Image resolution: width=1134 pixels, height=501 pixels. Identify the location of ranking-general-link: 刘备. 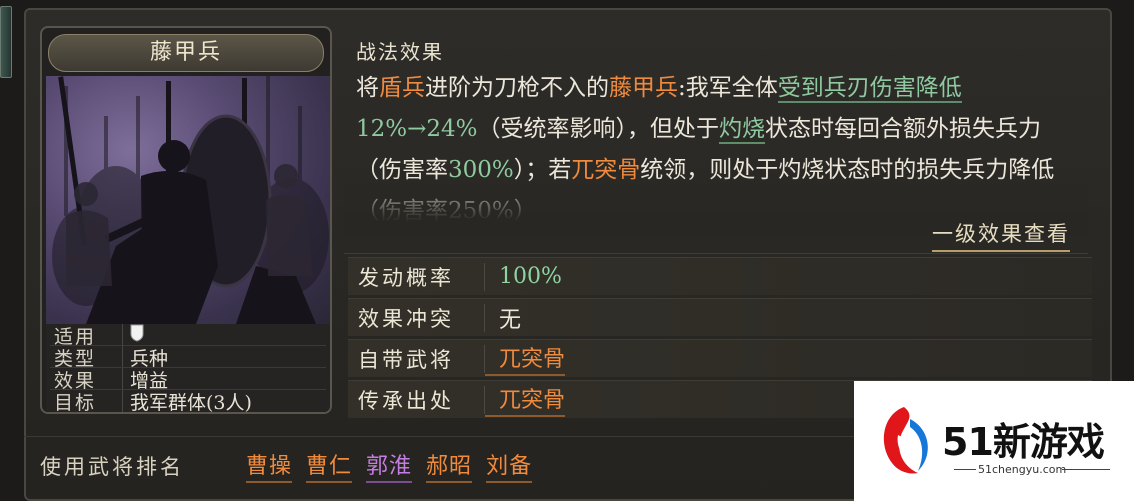
(509, 465).